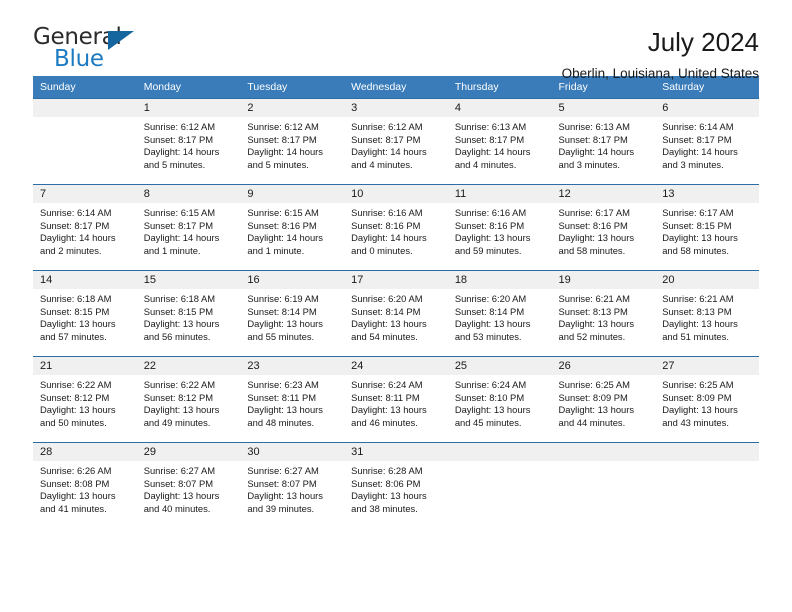  I want to click on day-info-line: Sunset: 8:16 PM, so click(593, 225).